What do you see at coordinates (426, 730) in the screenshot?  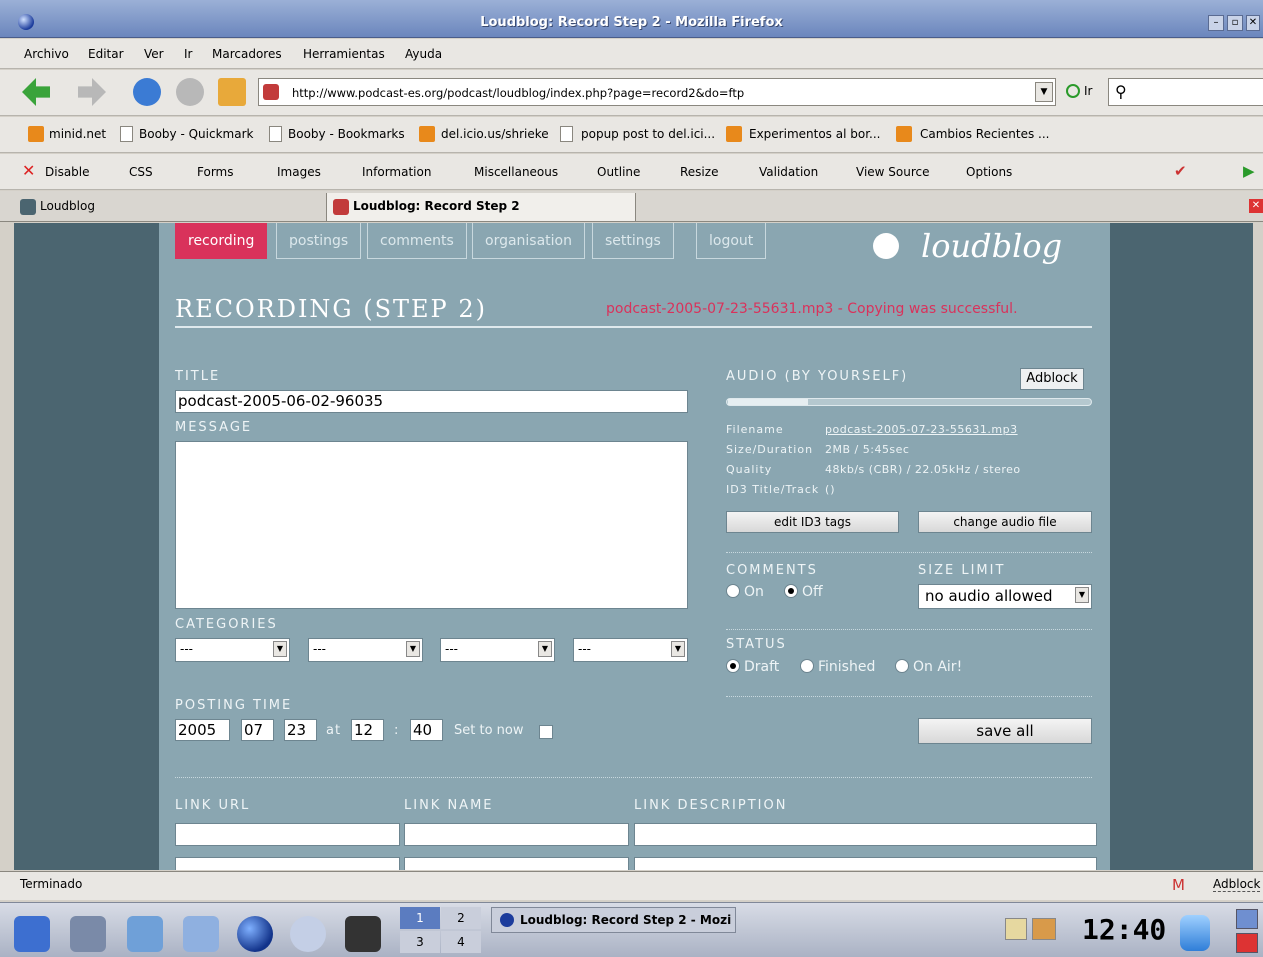 I see `minute-input: 40` at bounding box center [426, 730].